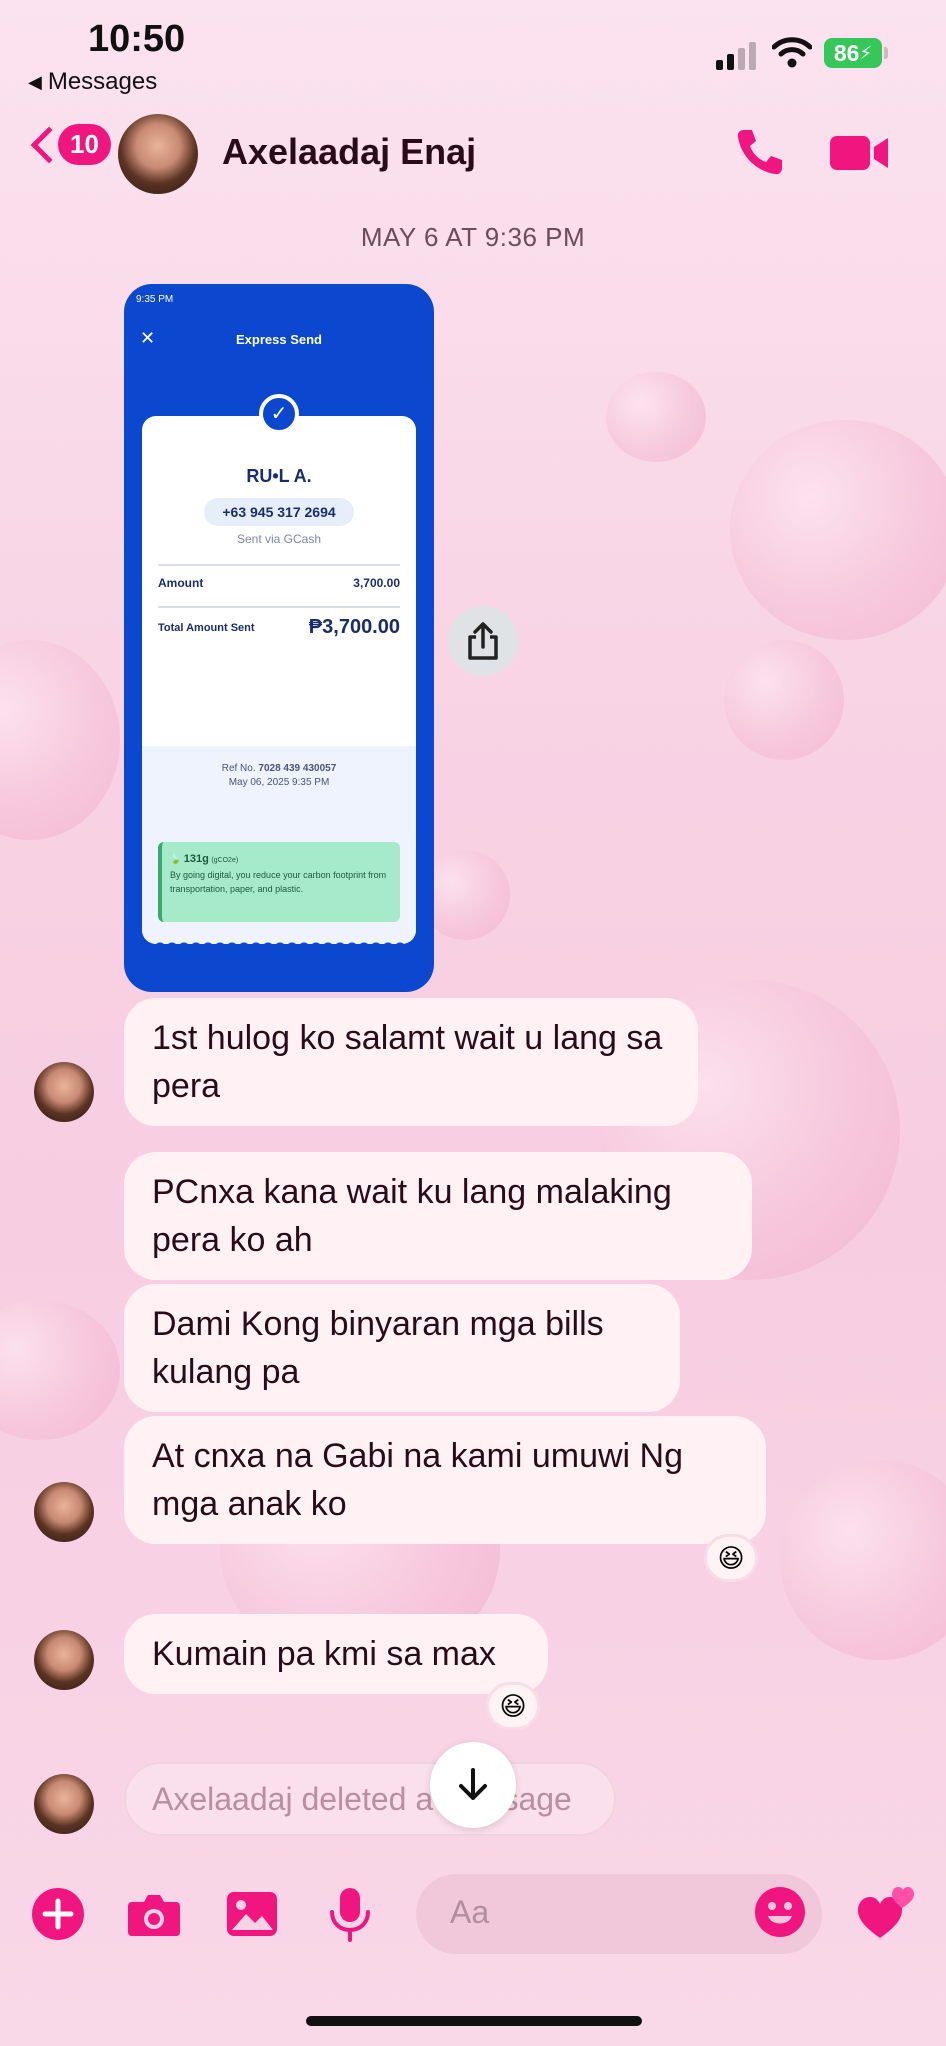  What do you see at coordinates (176, 859) in the screenshot?
I see `leaf-icon: 🍃` at bounding box center [176, 859].